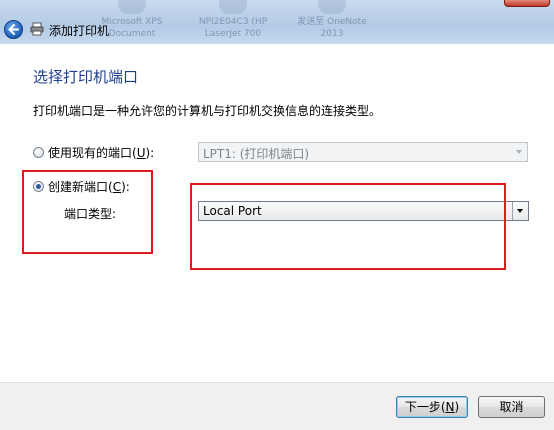 Image resolution: width=554 pixels, height=430 pixels. Describe the element at coordinates (277, 406) in the screenshot. I see `dialog-footer` at that location.